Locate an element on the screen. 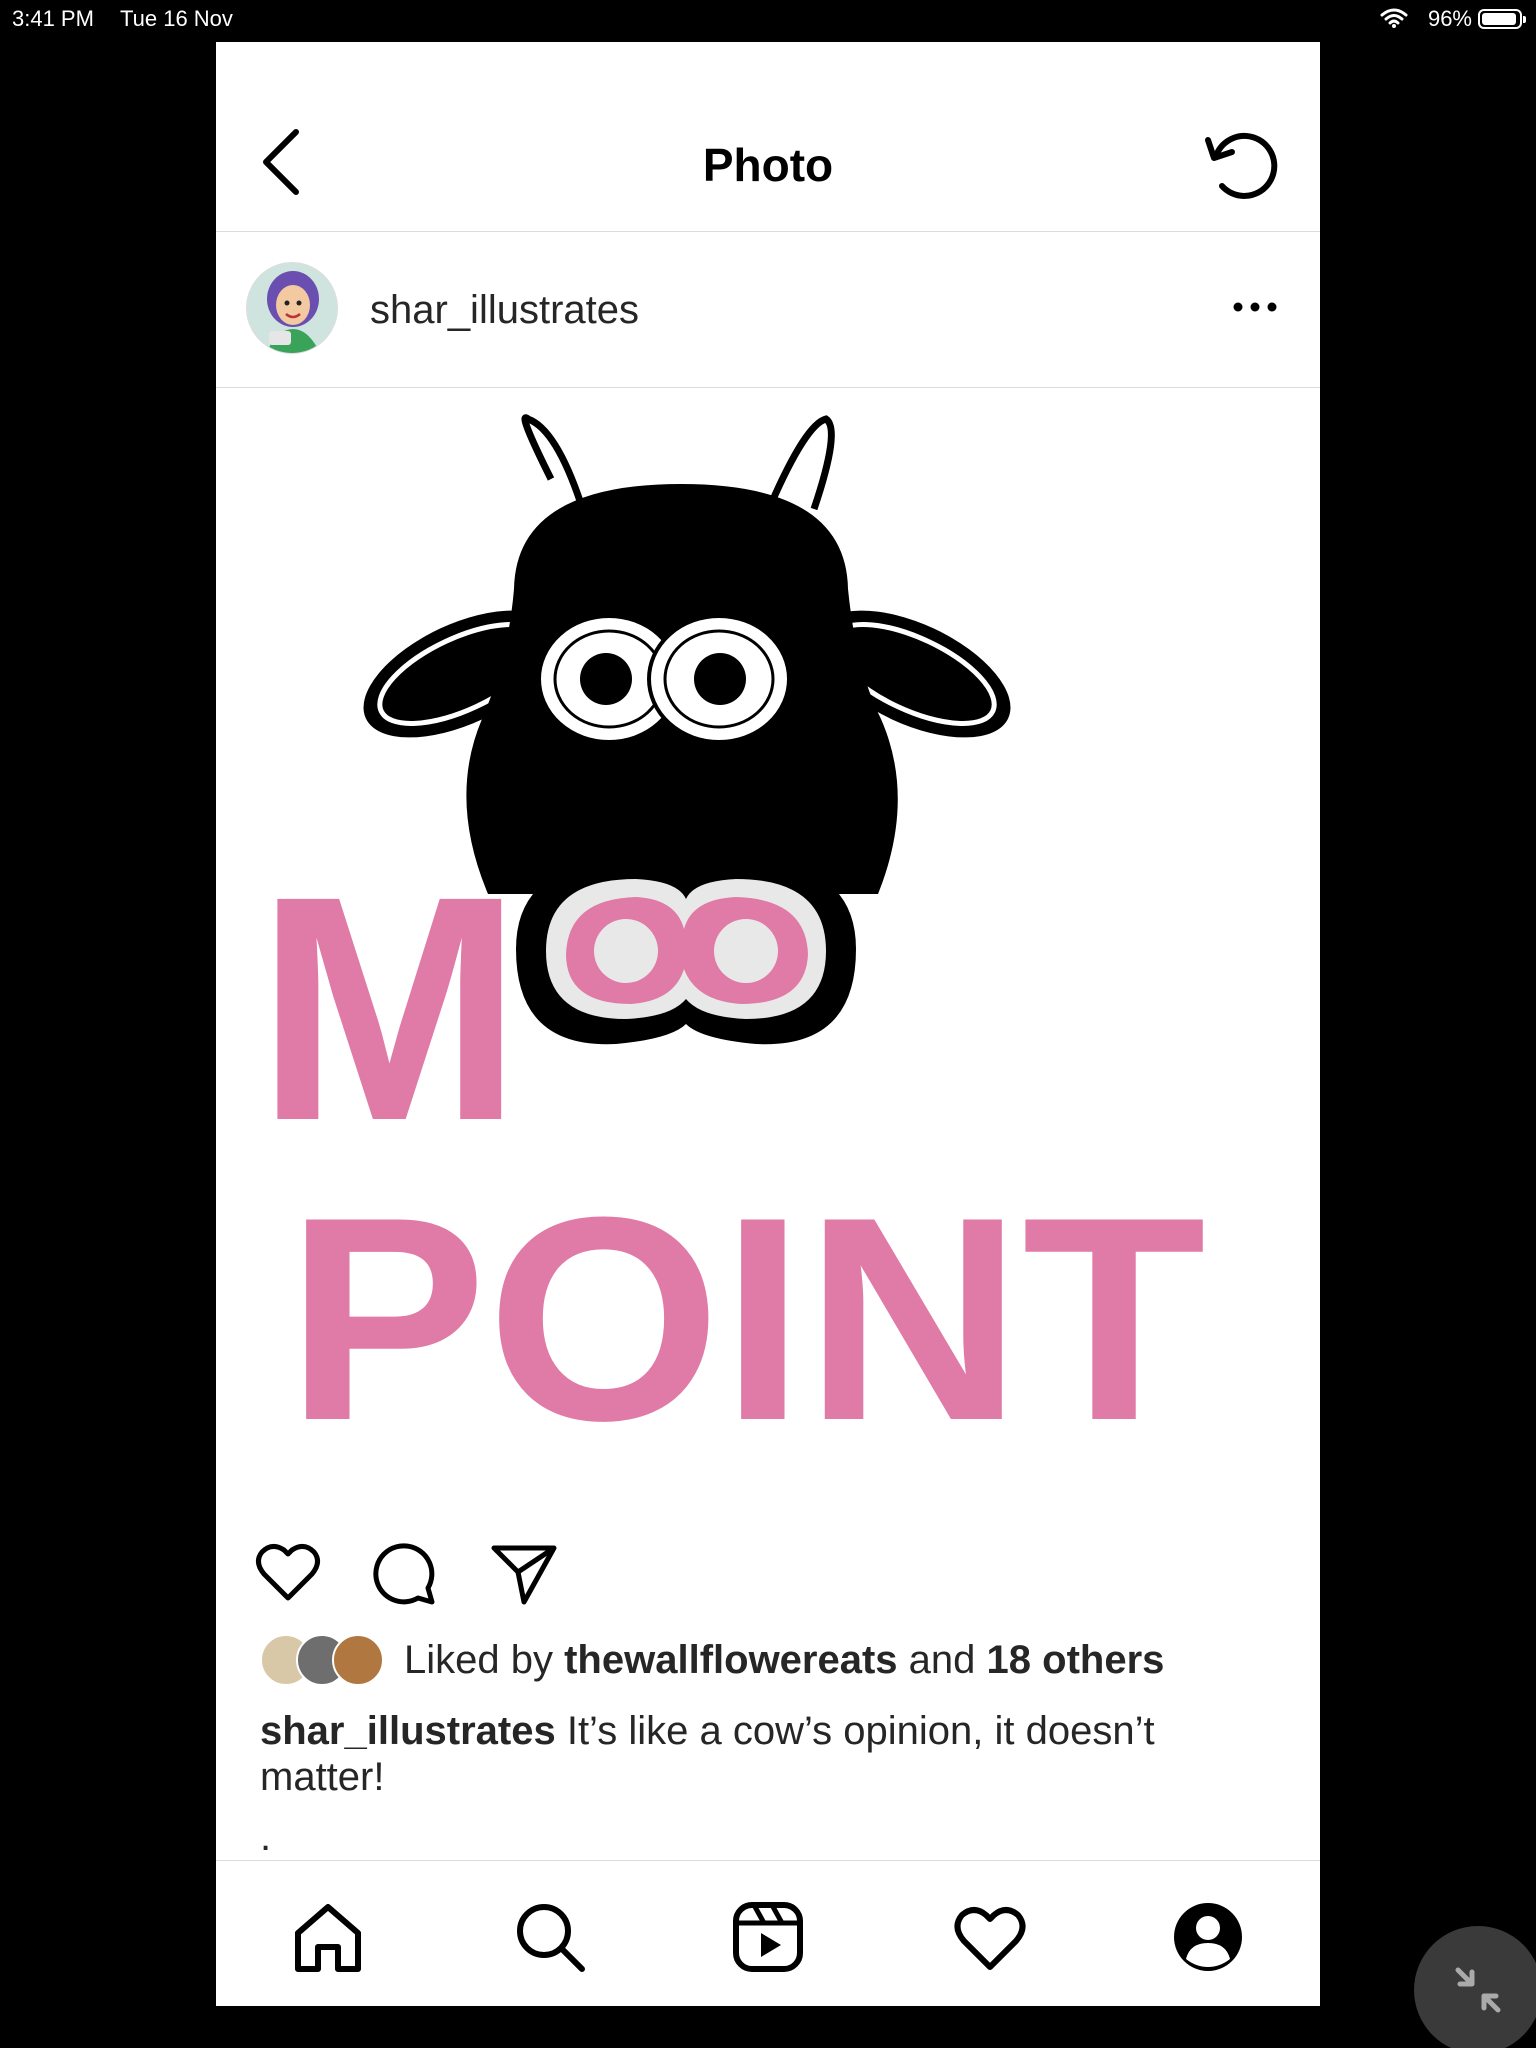 Image resolution: width=1536 pixels, height=2048 pixels. search-icon is located at coordinates (550, 1937).